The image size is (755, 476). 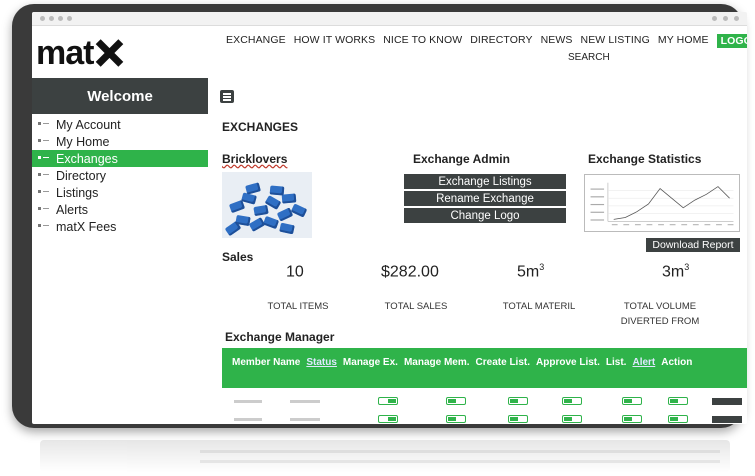 What do you see at coordinates (298, 306) in the screenshot?
I see `total-items-label: TOTAL ITEMS` at bounding box center [298, 306].